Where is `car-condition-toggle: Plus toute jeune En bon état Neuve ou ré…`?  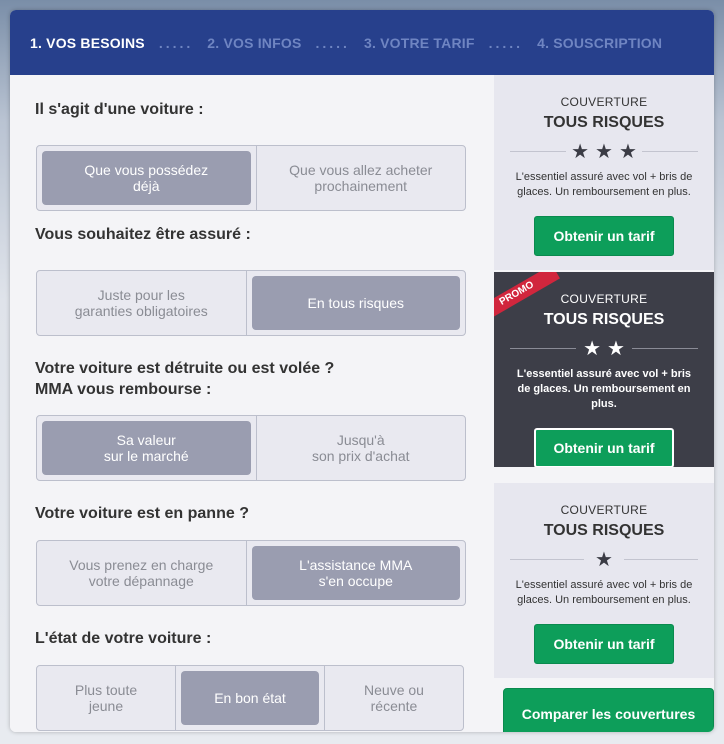
car-condition-toggle: Plus toute jeune En bon état Neuve ou ré… is located at coordinates (250, 698).